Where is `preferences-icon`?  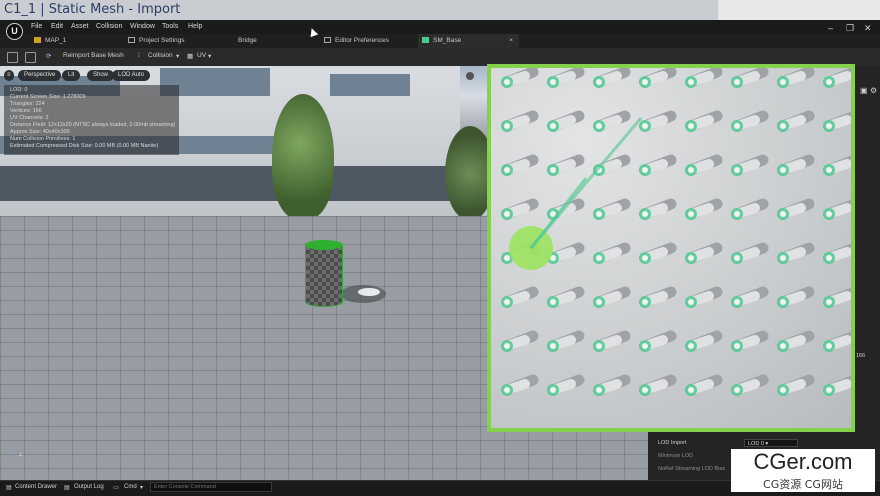 preferences-icon is located at coordinates (327, 40).